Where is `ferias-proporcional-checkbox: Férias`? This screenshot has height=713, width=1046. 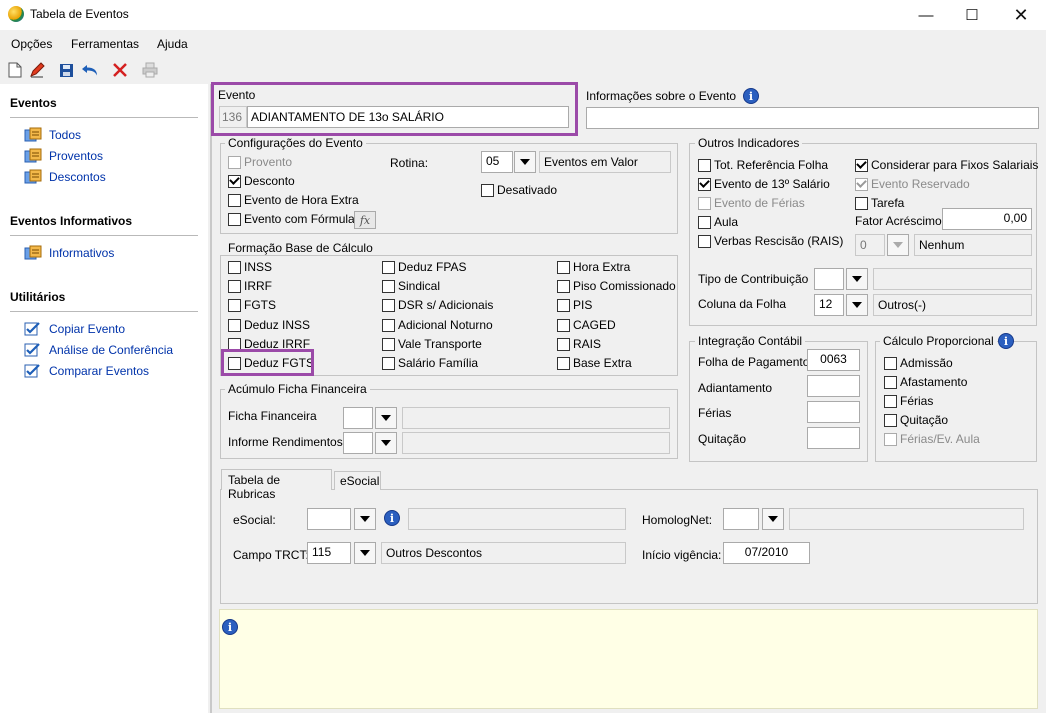 ferias-proporcional-checkbox: Férias is located at coordinates (908, 401).